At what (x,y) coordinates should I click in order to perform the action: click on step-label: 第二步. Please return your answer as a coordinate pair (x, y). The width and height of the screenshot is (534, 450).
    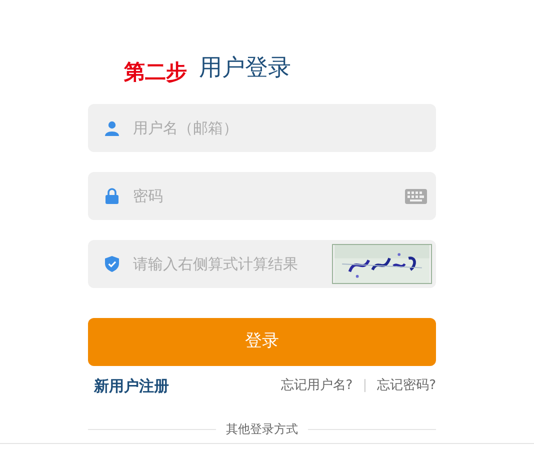
    Looking at the image, I should click on (155, 72).